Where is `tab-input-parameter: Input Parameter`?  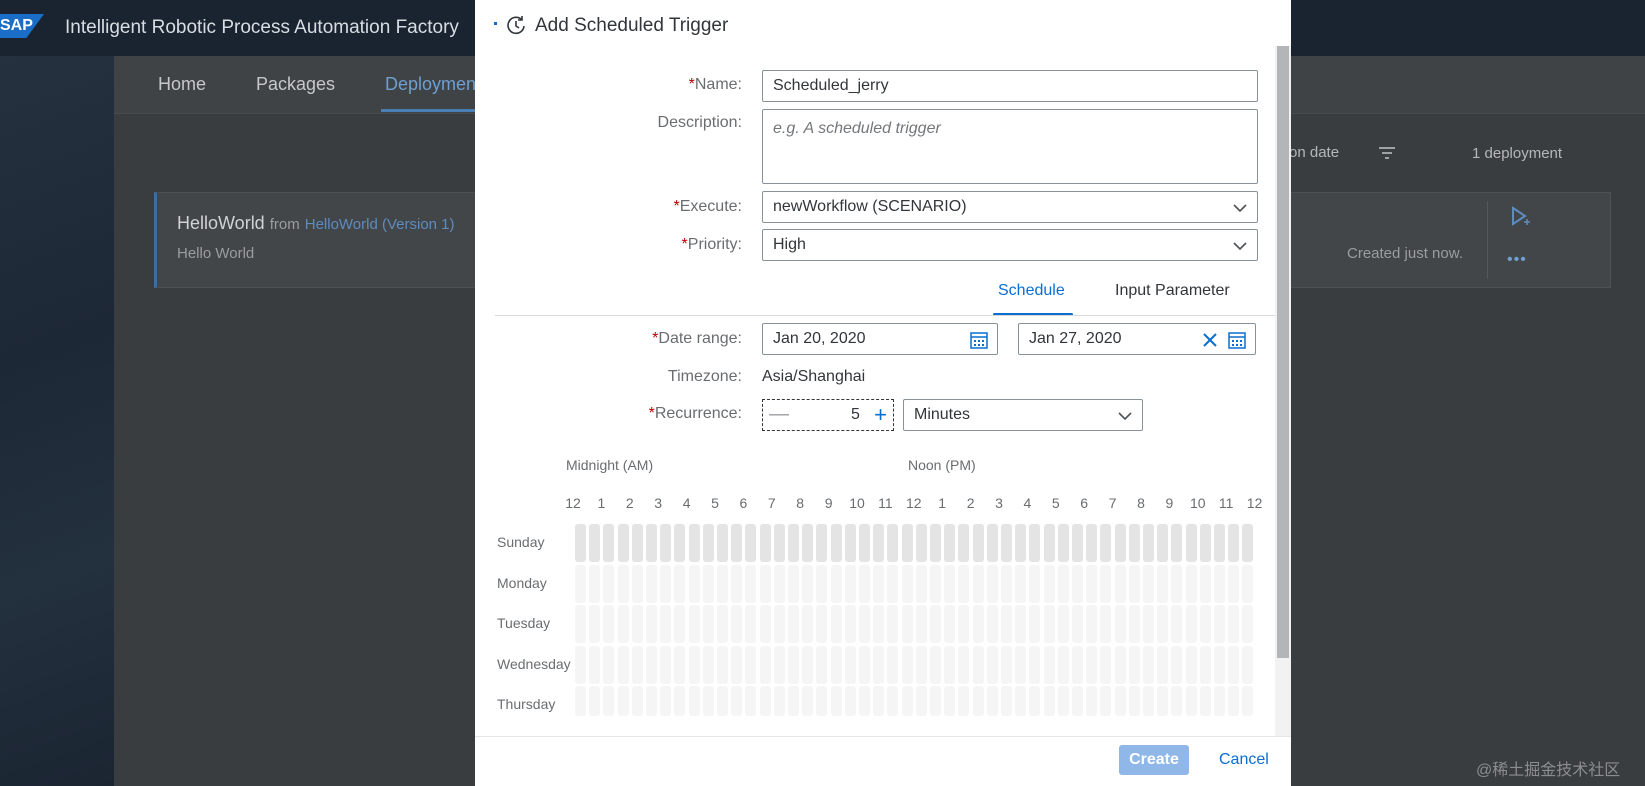
tab-input-parameter: Input Parameter is located at coordinates (1172, 291).